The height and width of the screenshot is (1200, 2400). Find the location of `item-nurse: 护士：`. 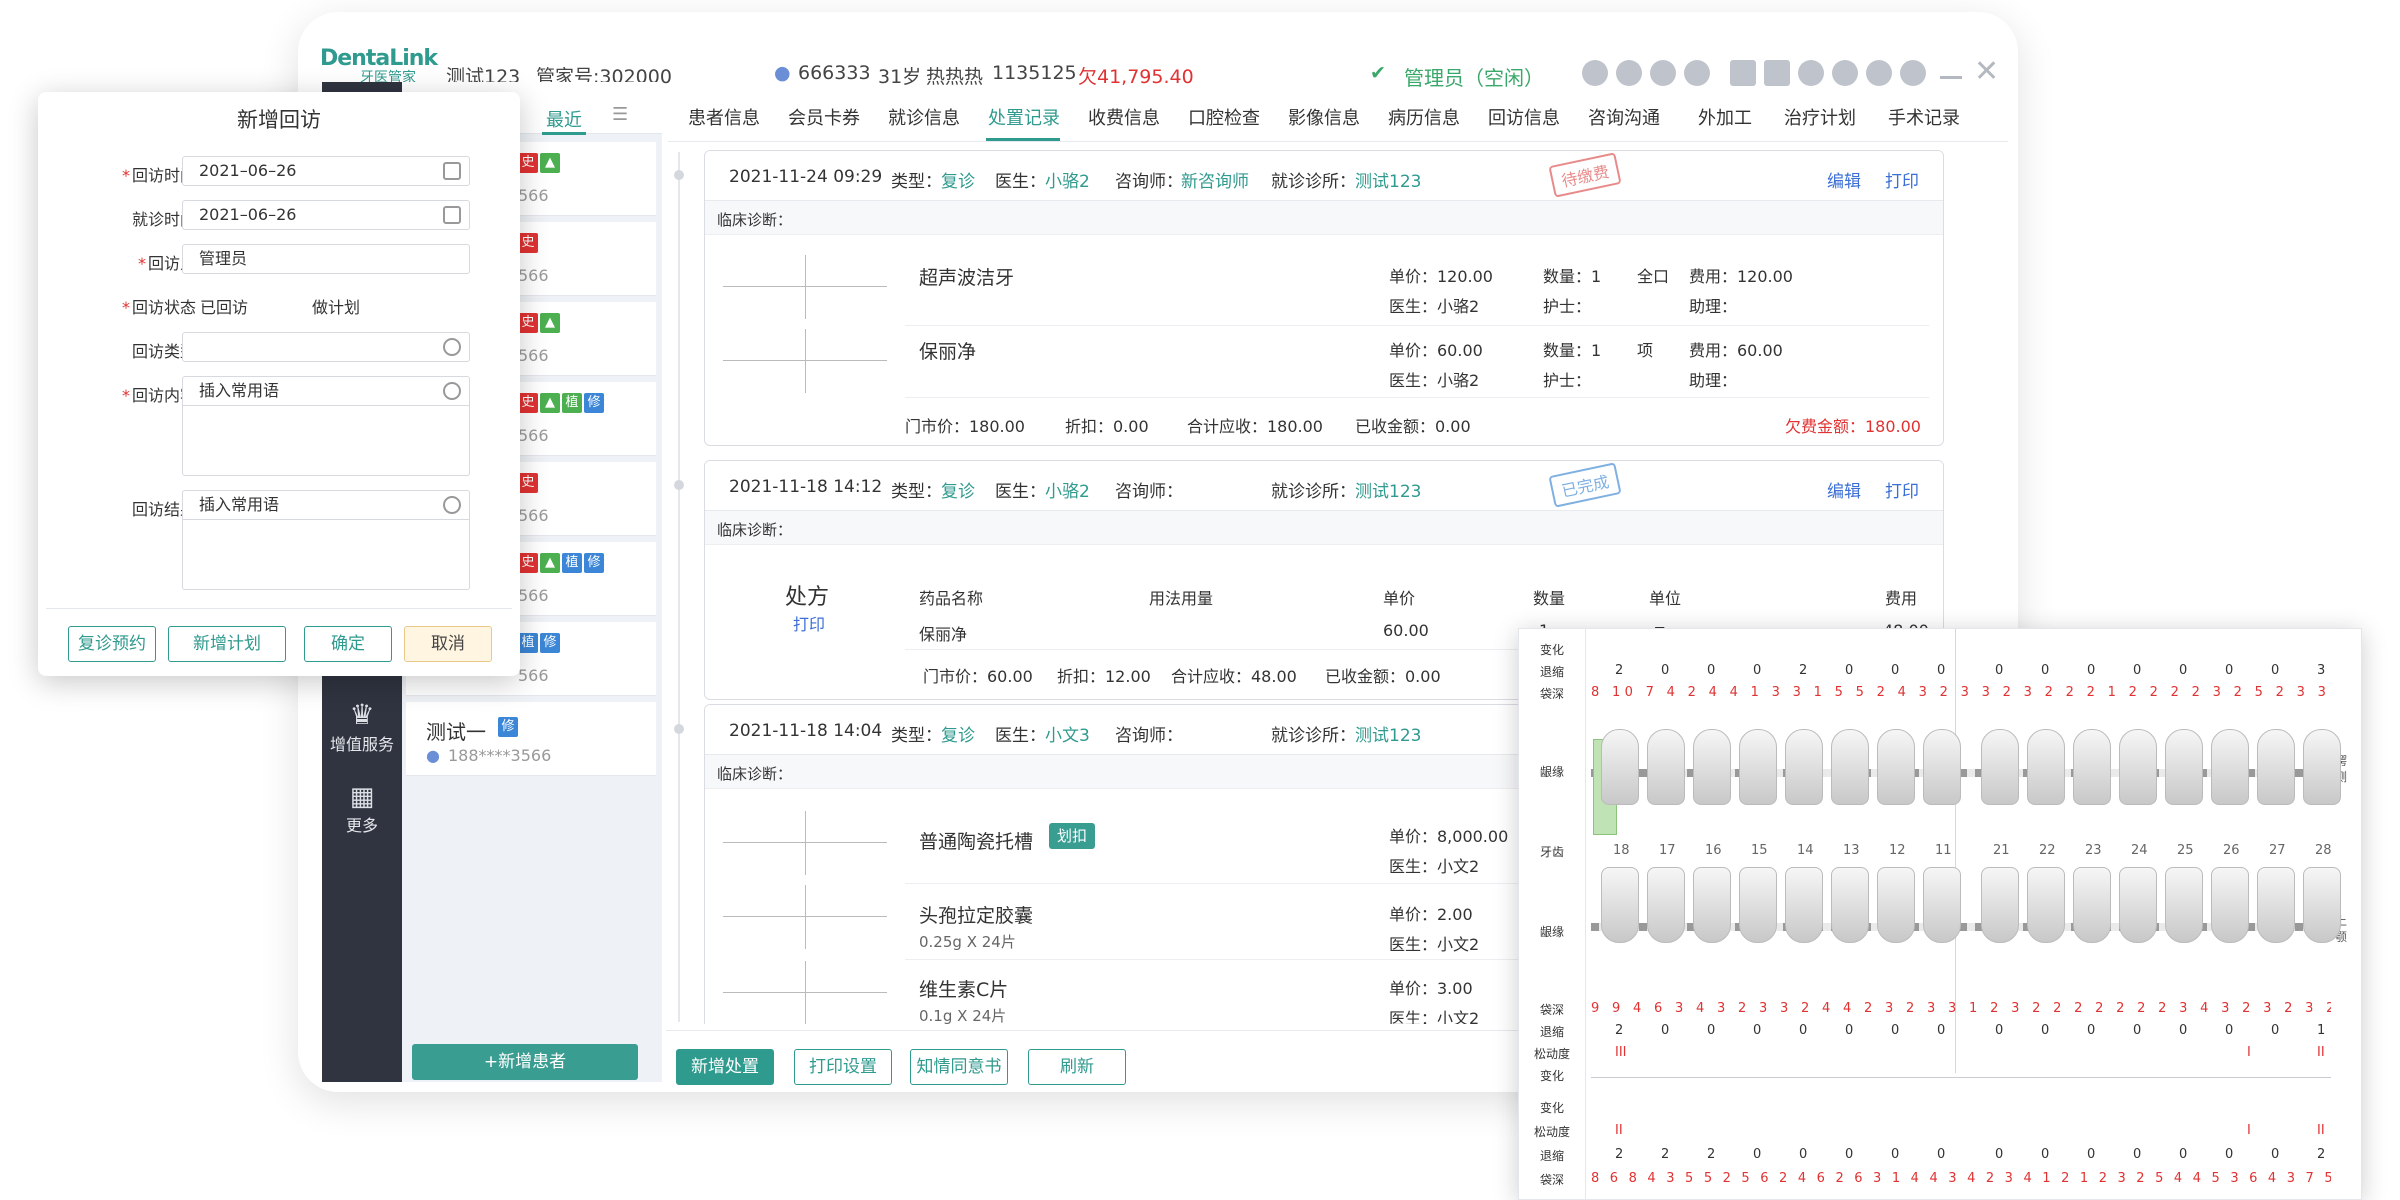

item-nurse: 护士： is located at coordinates (1567, 380).